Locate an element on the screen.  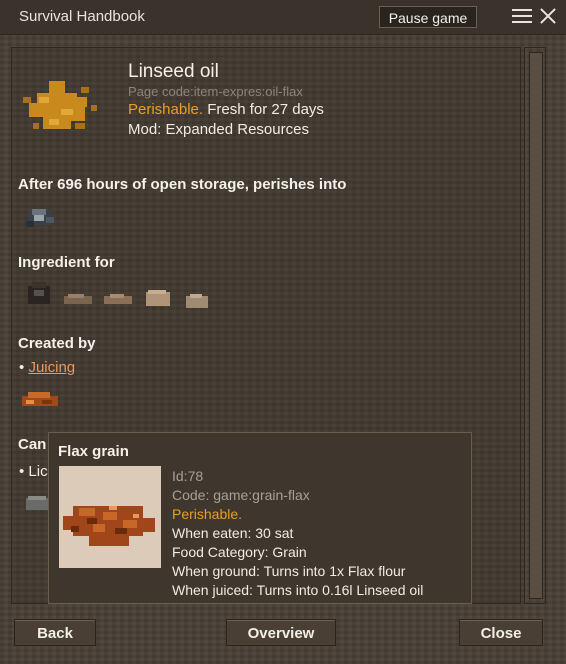
page-code: Page code:item-expres:oil-flax is located at coordinates (215, 91).